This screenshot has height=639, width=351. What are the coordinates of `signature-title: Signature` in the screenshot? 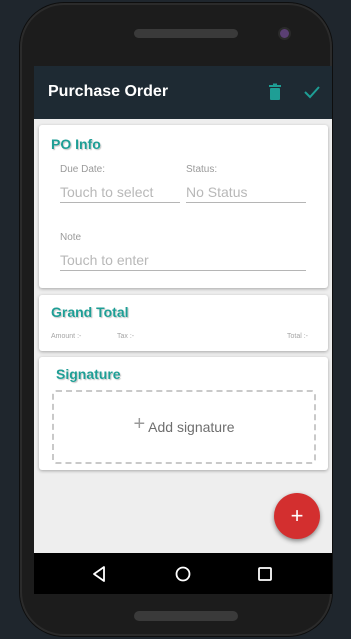 It's located at (88, 374).